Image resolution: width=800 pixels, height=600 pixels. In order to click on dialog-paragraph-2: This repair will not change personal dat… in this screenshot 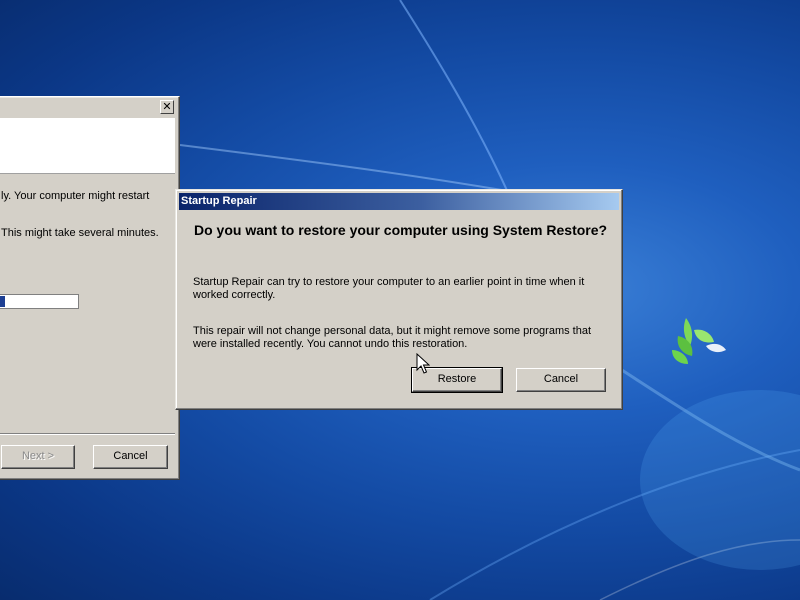, I will do `click(392, 337)`.